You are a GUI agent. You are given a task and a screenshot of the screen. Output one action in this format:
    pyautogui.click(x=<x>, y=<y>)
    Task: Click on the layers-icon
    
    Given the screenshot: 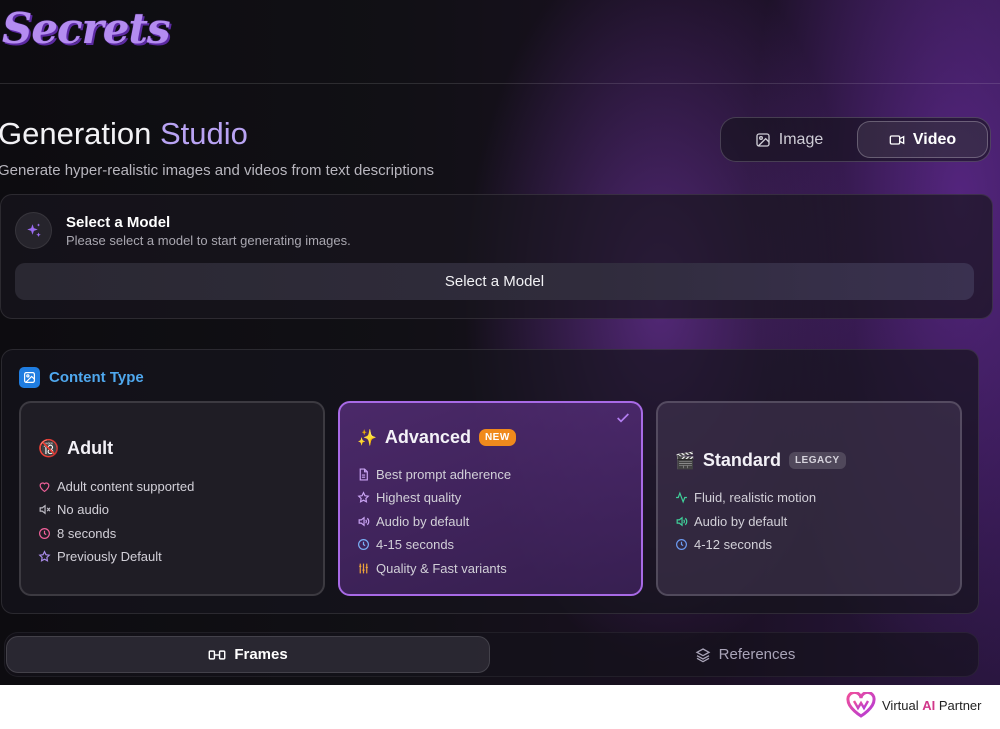 What is the action you would take?
    pyautogui.click(x=703, y=654)
    